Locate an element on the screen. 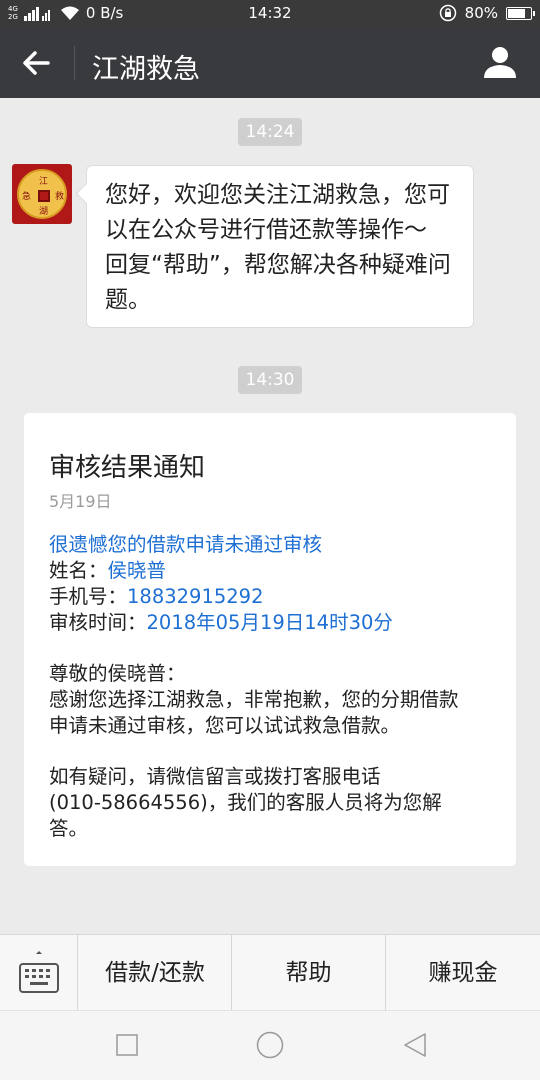 The height and width of the screenshot is (1080, 540). menu-item-help: 帮助 is located at coordinates (309, 973).